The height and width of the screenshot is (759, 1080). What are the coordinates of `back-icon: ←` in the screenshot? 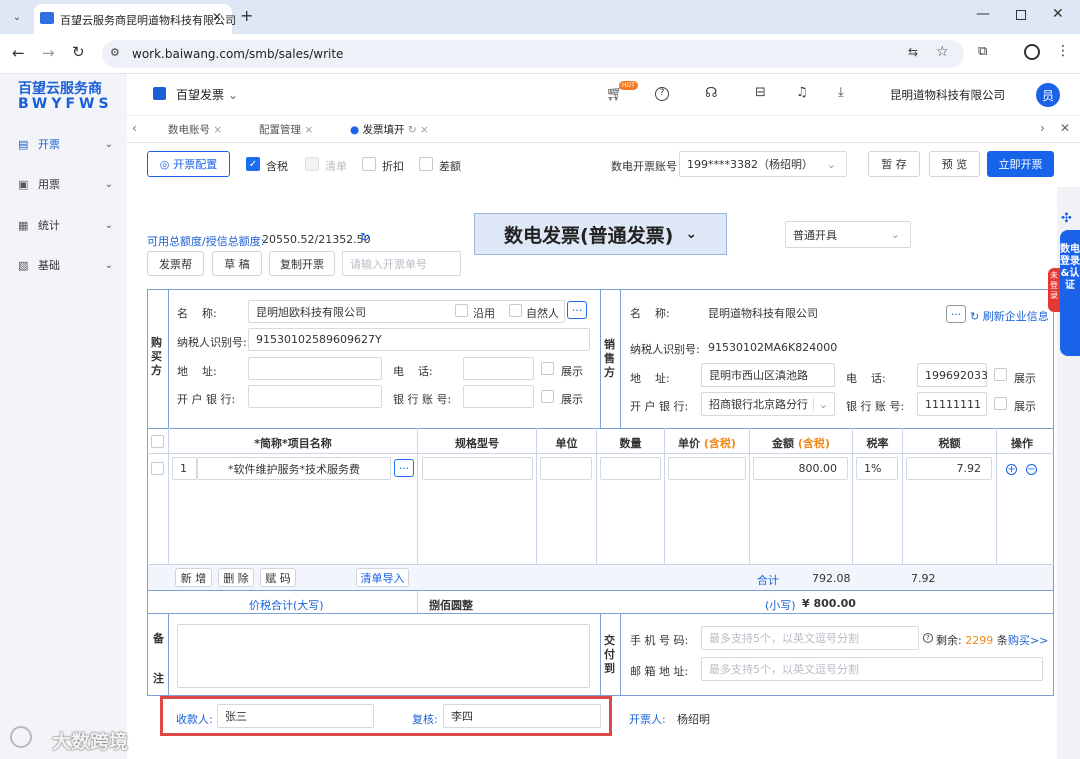 It's located at (18, 53).